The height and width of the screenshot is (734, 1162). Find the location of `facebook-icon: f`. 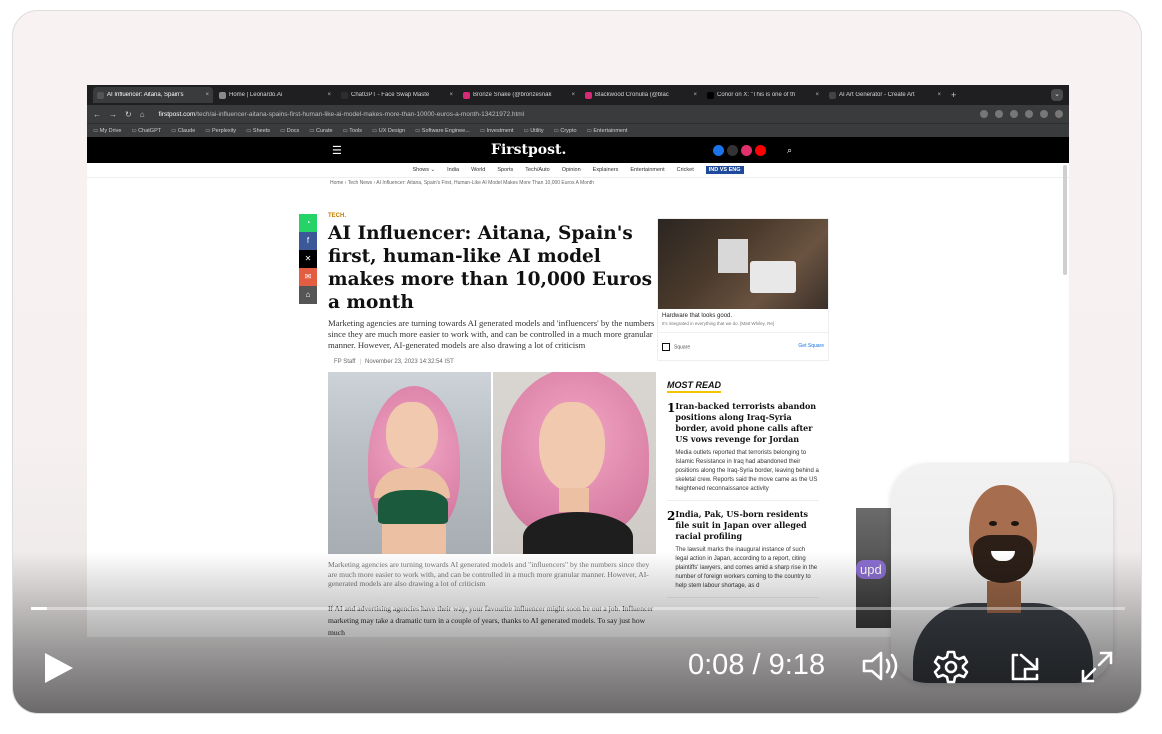

facebook-icon: f is located at coordinates (308, 241).